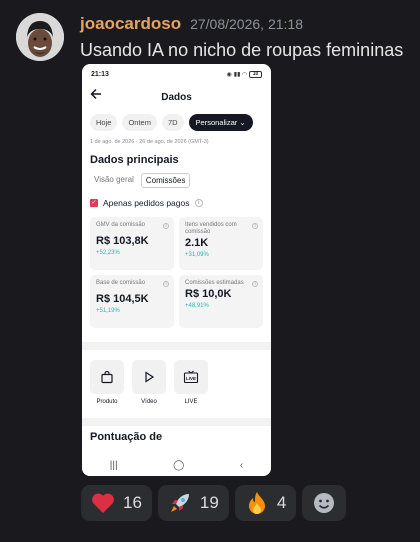  Describe the element at coordinates (108, 253) in the screenshot. I see `metric-delta: +52,23%` at that location.